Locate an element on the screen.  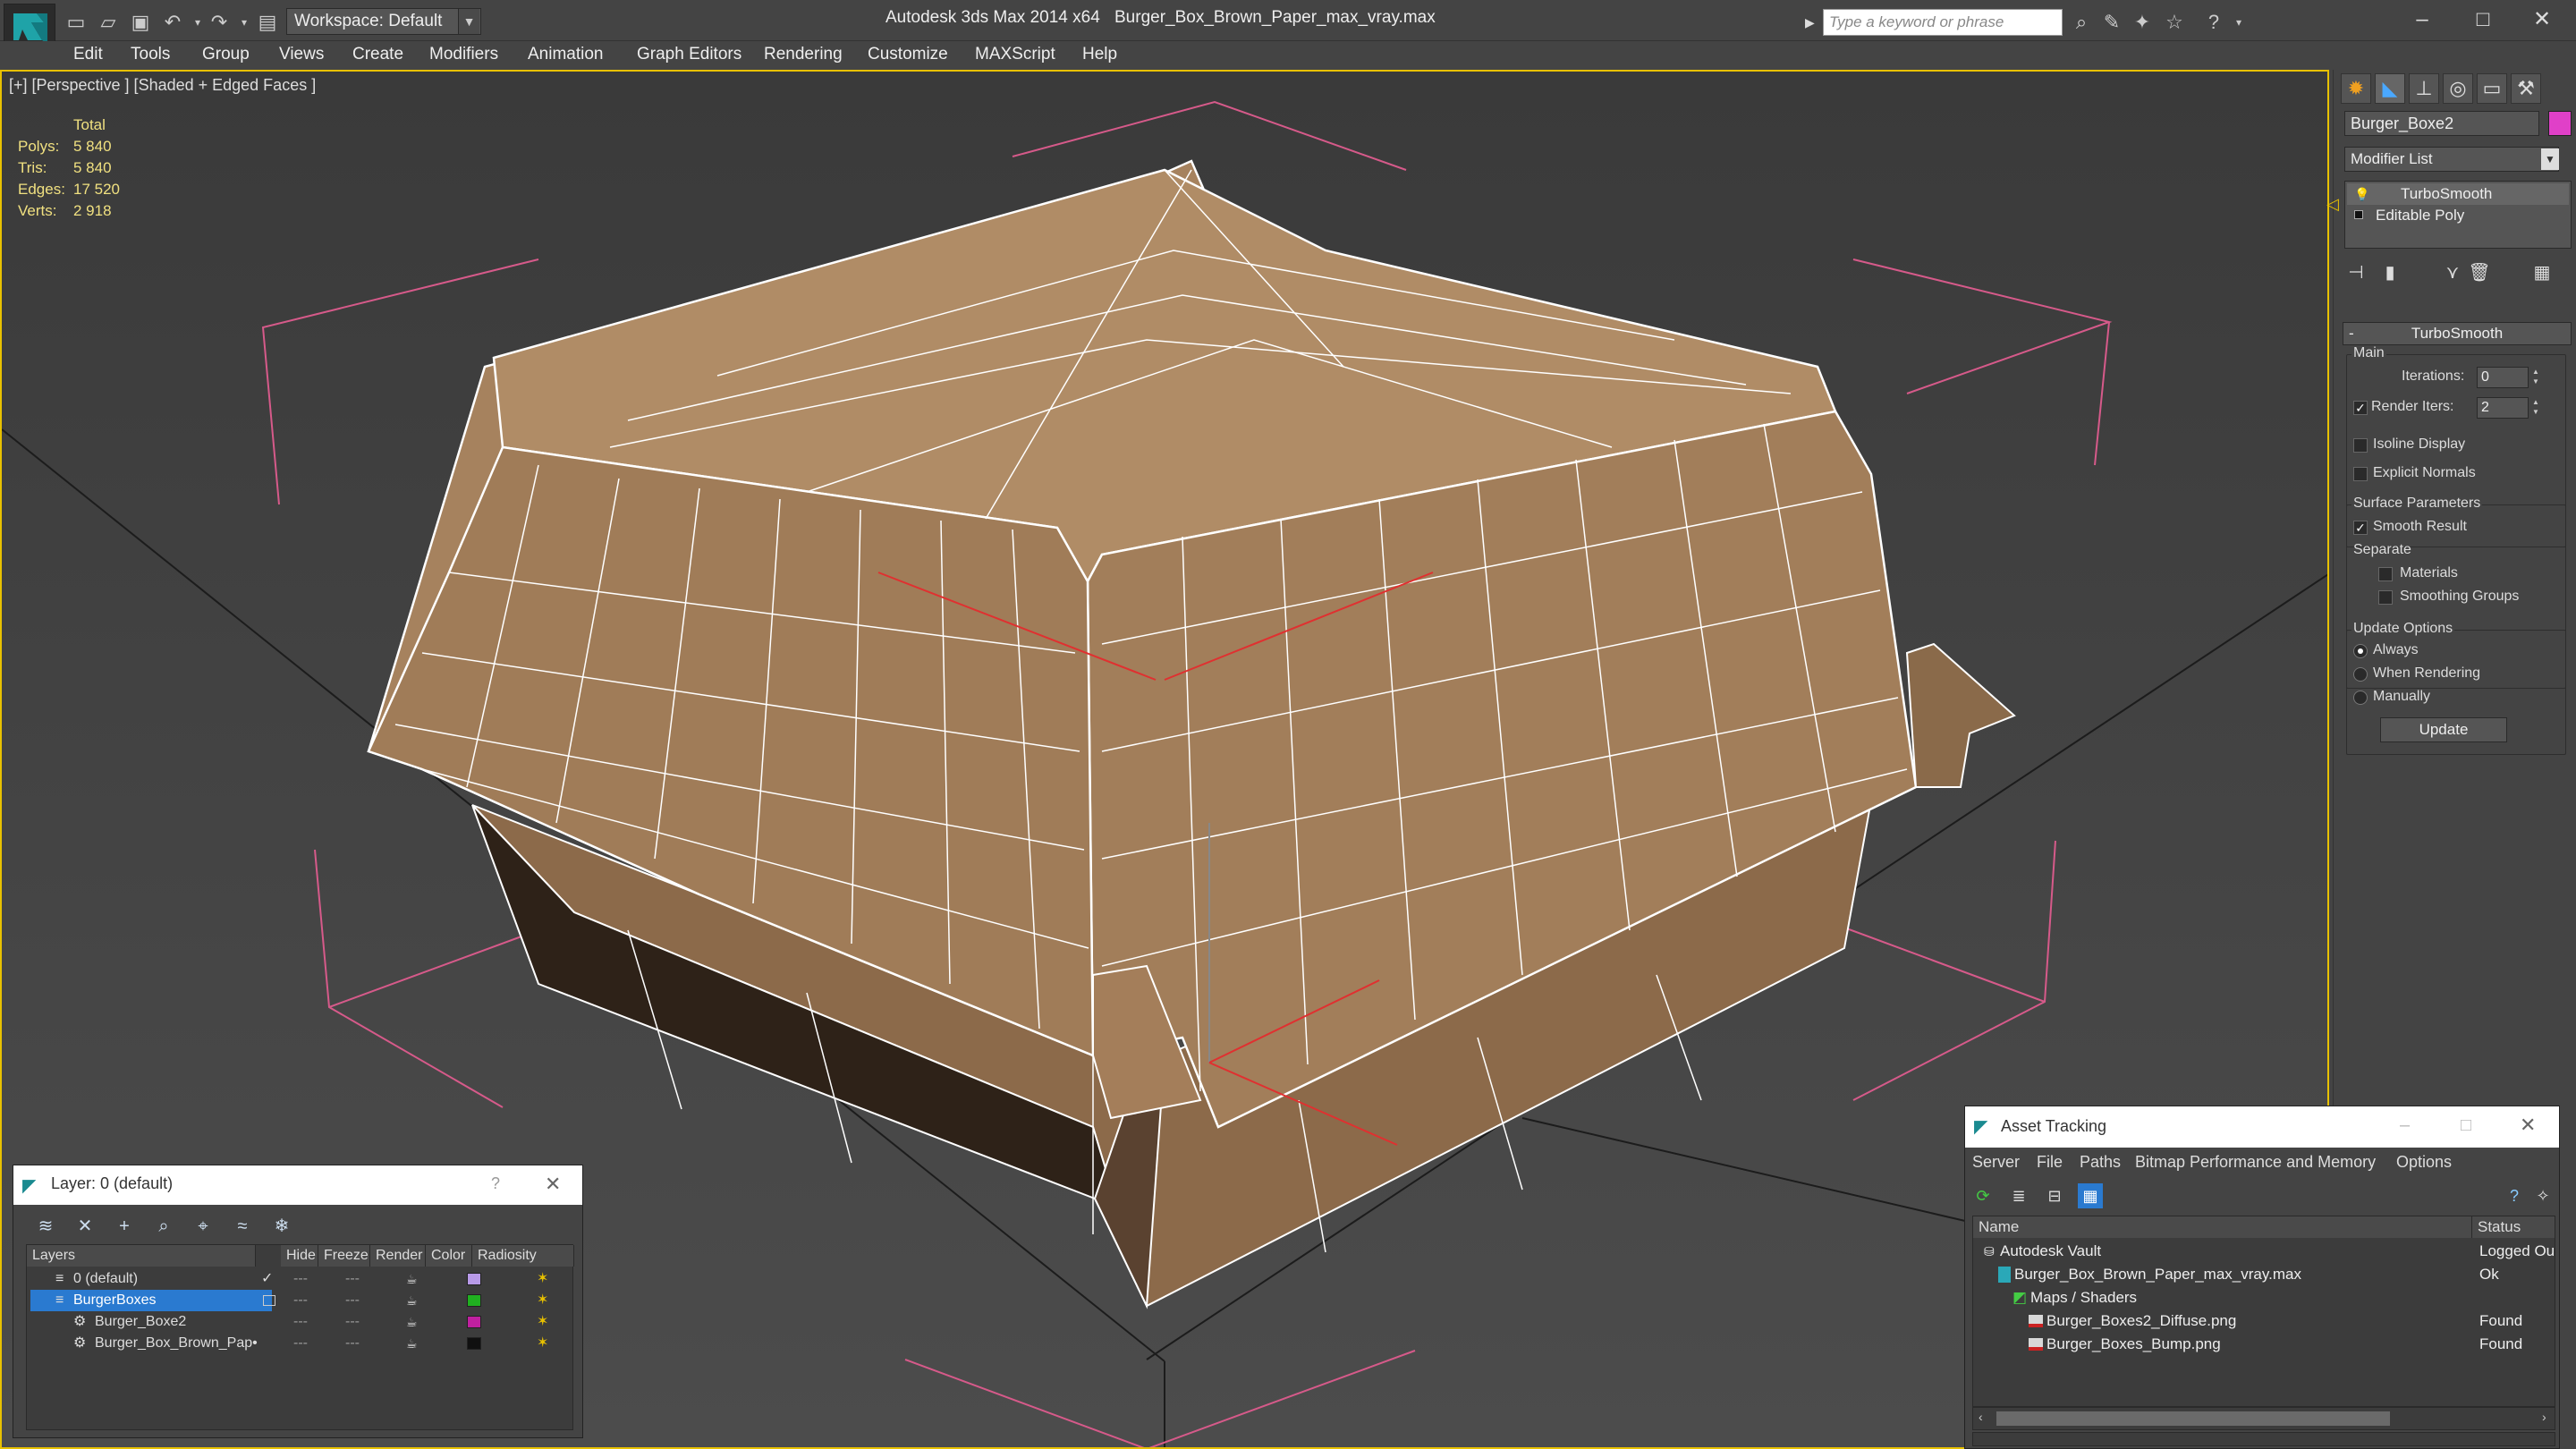
turbosmooth-rollout-header: - TurboSmooth is located at coordinates (2457, 333).